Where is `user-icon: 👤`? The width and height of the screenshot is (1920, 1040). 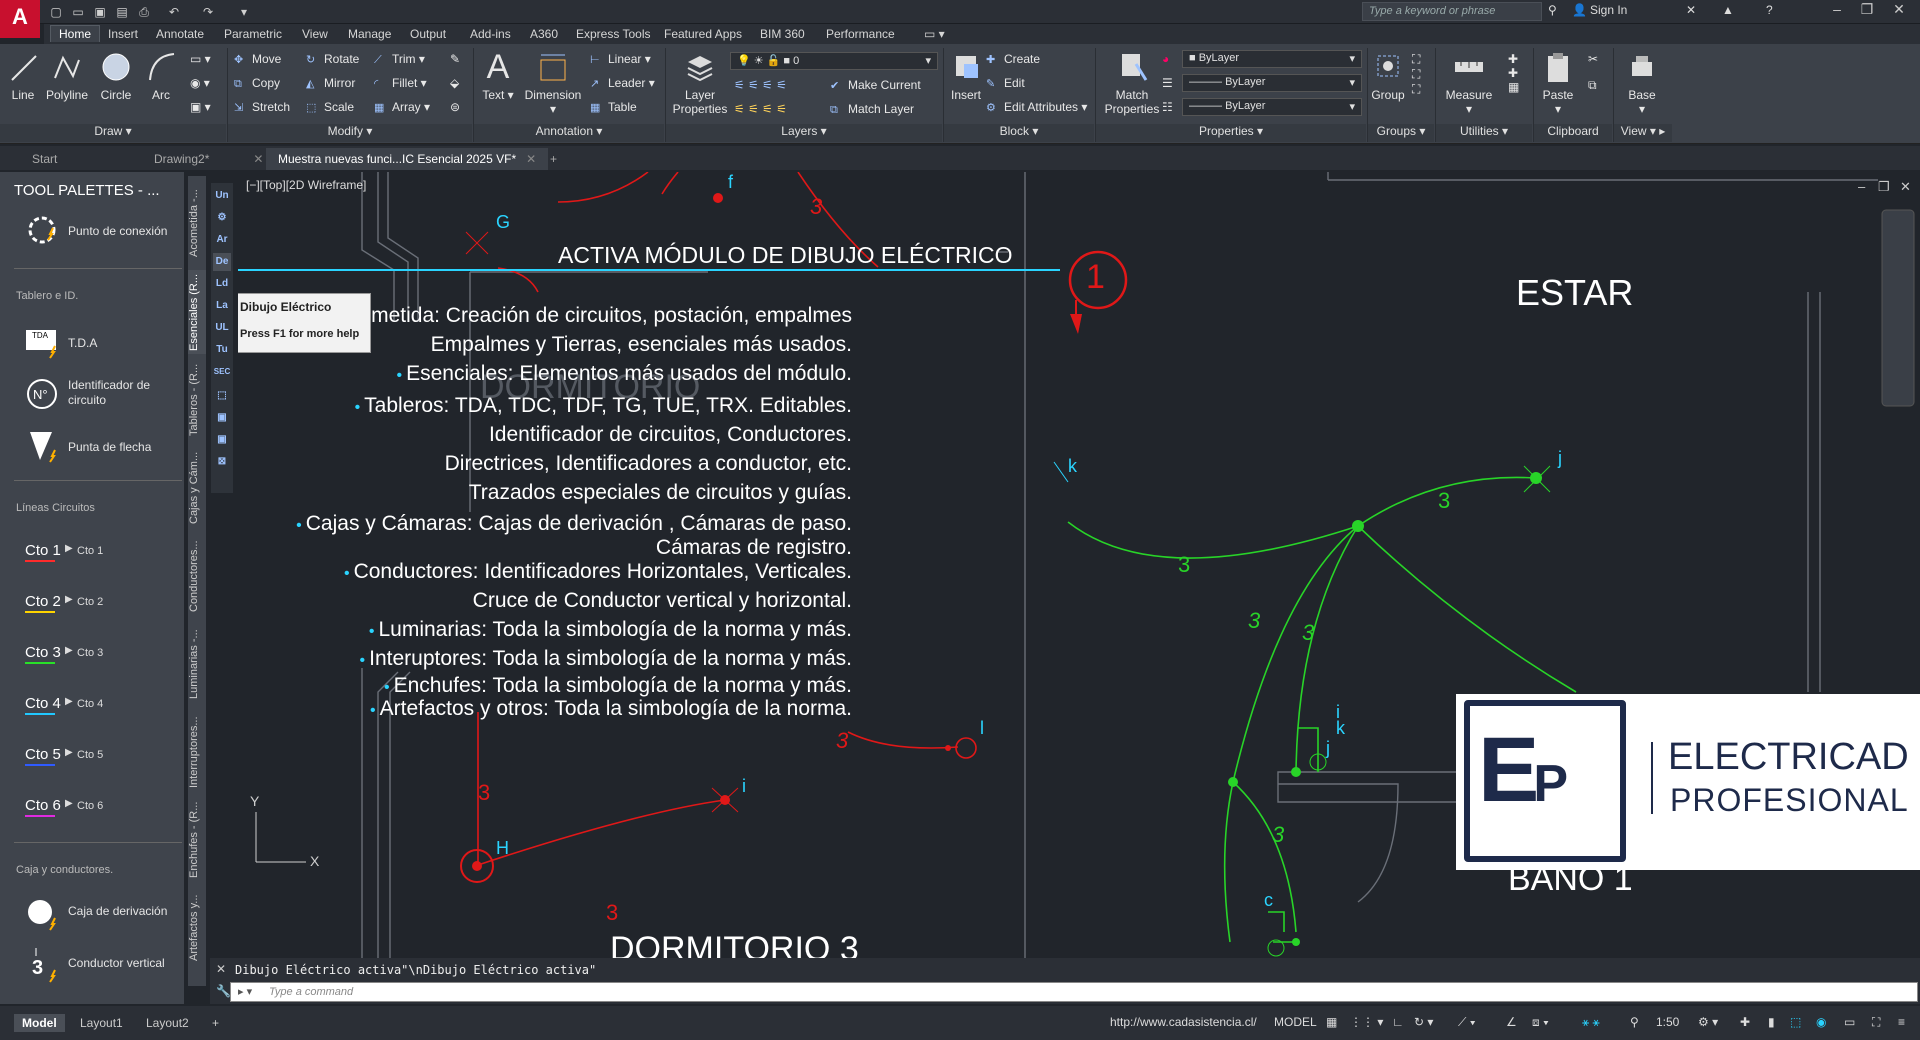 user-icon: 👤 is located at coordinates (1579, 10).